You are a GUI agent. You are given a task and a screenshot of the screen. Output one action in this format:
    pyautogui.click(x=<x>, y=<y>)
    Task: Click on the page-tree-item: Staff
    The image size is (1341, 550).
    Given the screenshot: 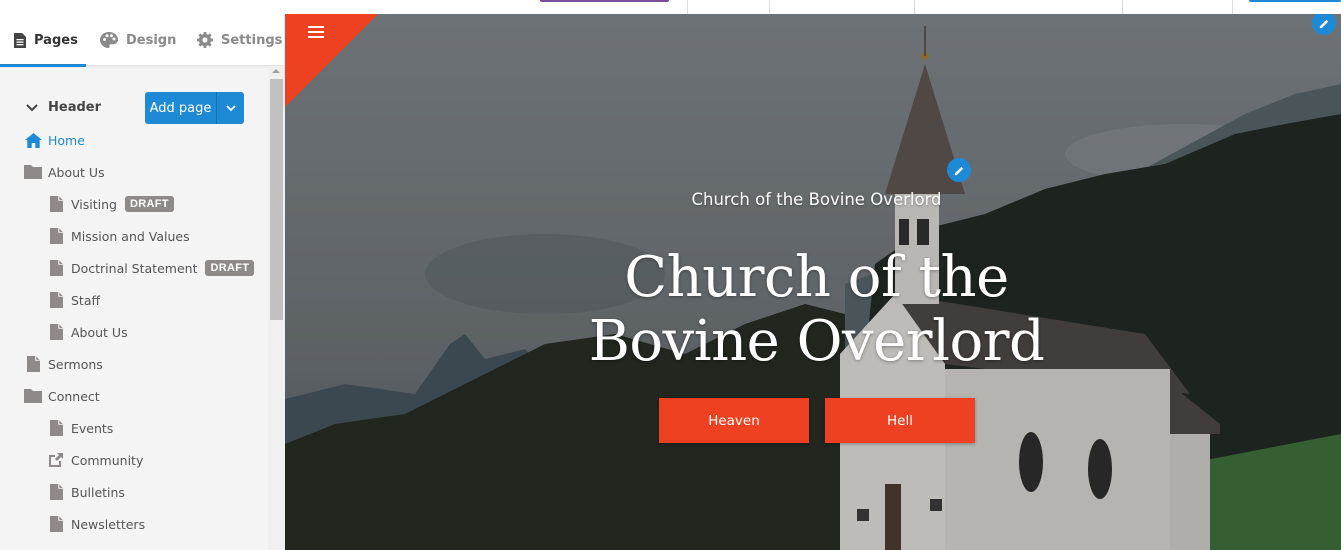 What is the action you would take?
    pyautogui.click(x=73, y=300)
    